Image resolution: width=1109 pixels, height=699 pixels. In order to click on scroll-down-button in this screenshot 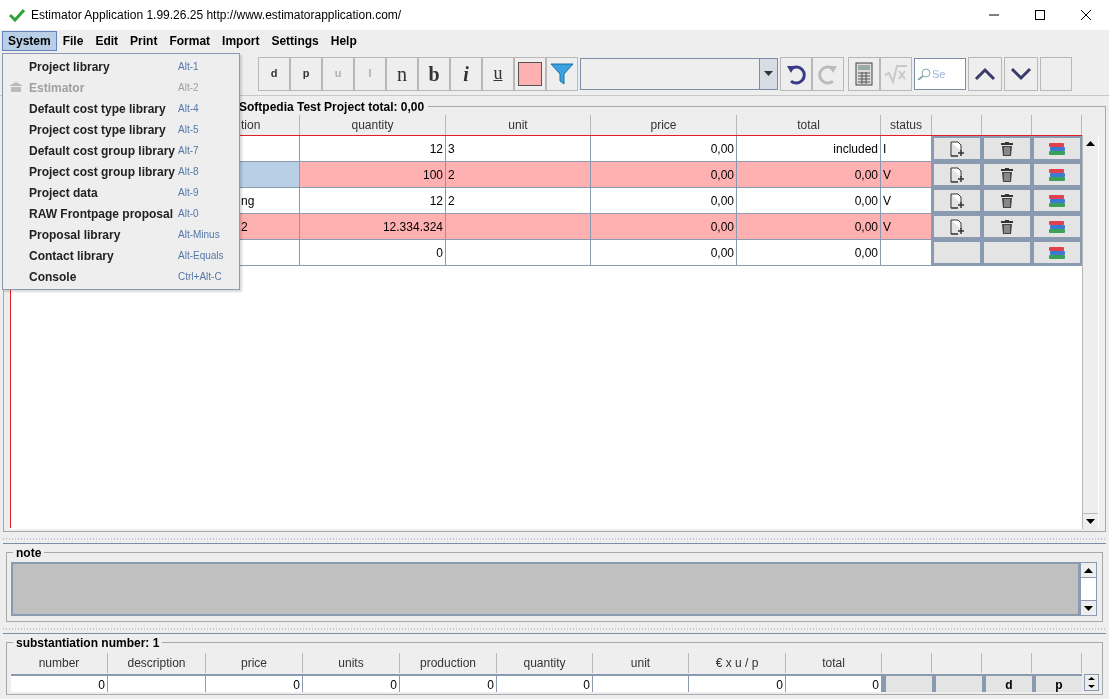, I will do `click(1021, 73)`.